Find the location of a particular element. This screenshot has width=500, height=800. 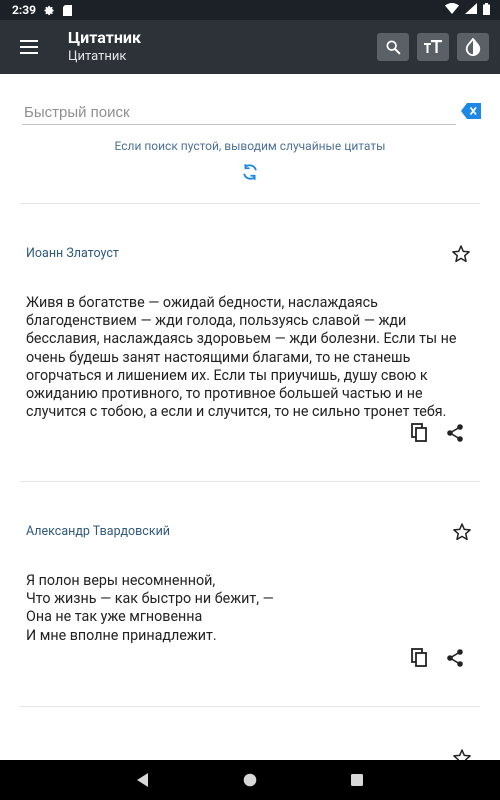

nav-back-button is located at coordinates (143, 780).